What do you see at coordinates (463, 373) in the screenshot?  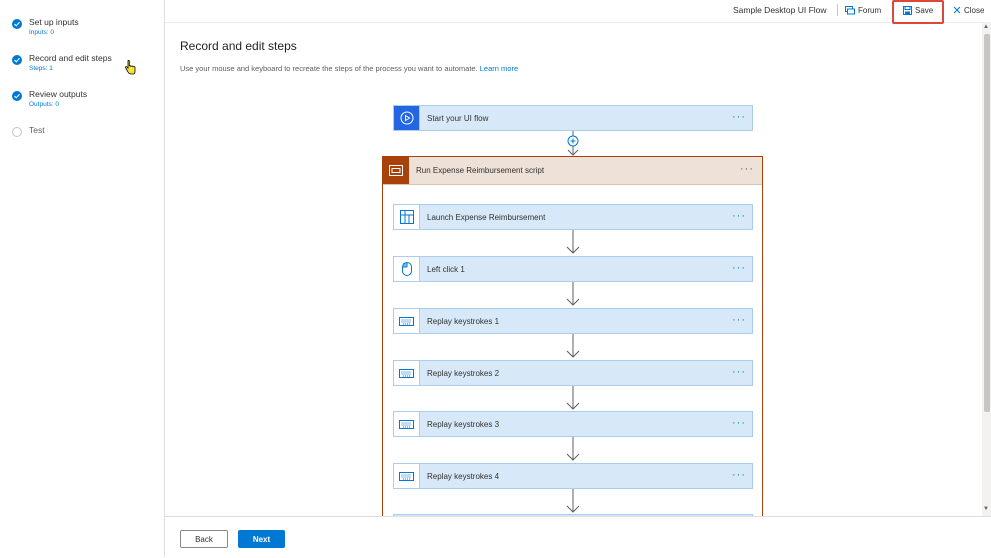 I see `action-label: Replay keystrokes 2` at bounding box center [463, 373].